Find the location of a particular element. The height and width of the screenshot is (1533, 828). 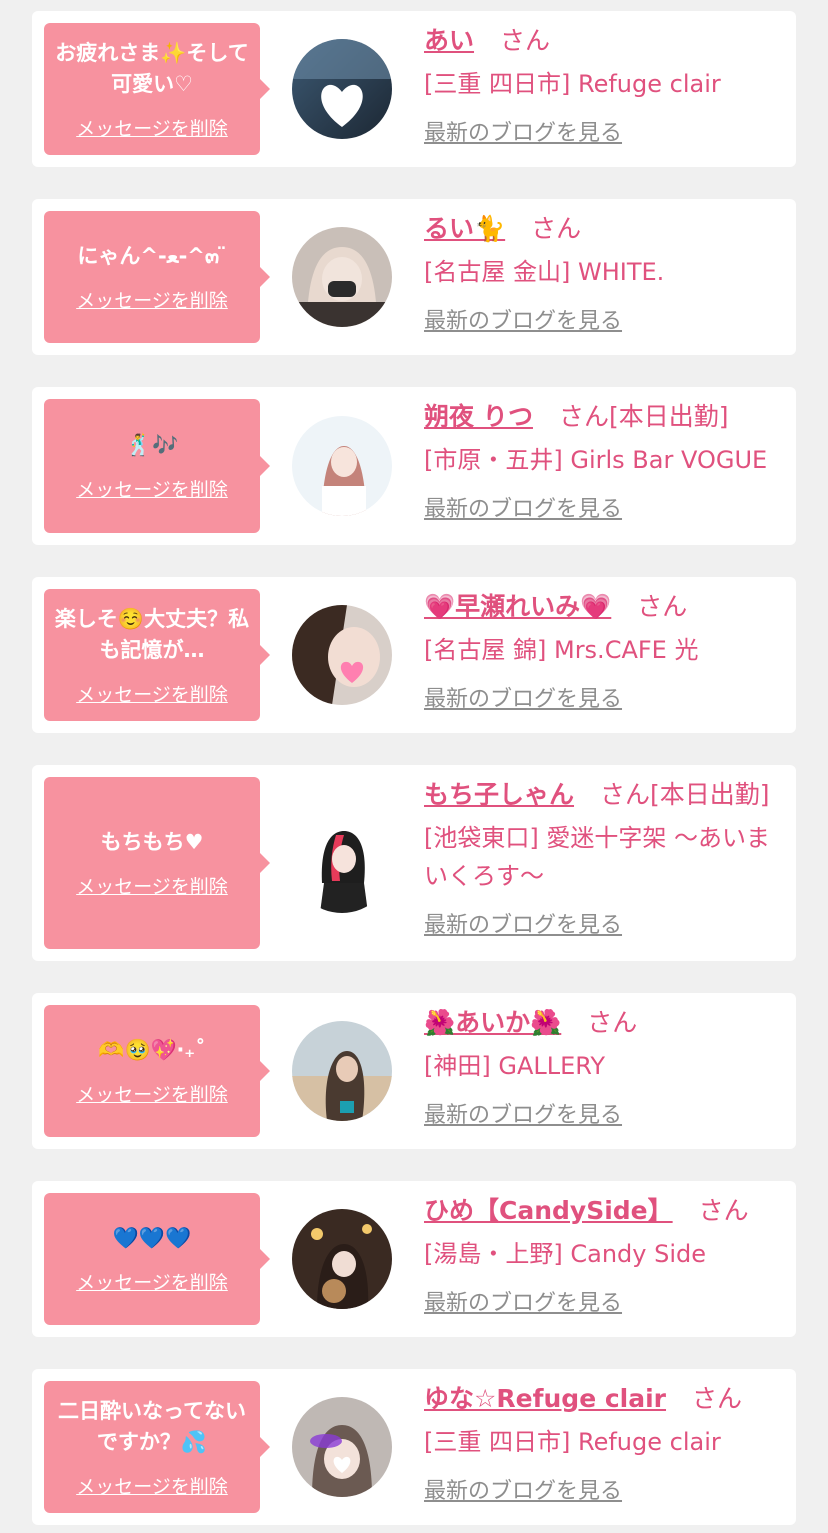

message-text: にゃん^-ﻌ-^๓ ̈ is located at coordinates (152, 256).